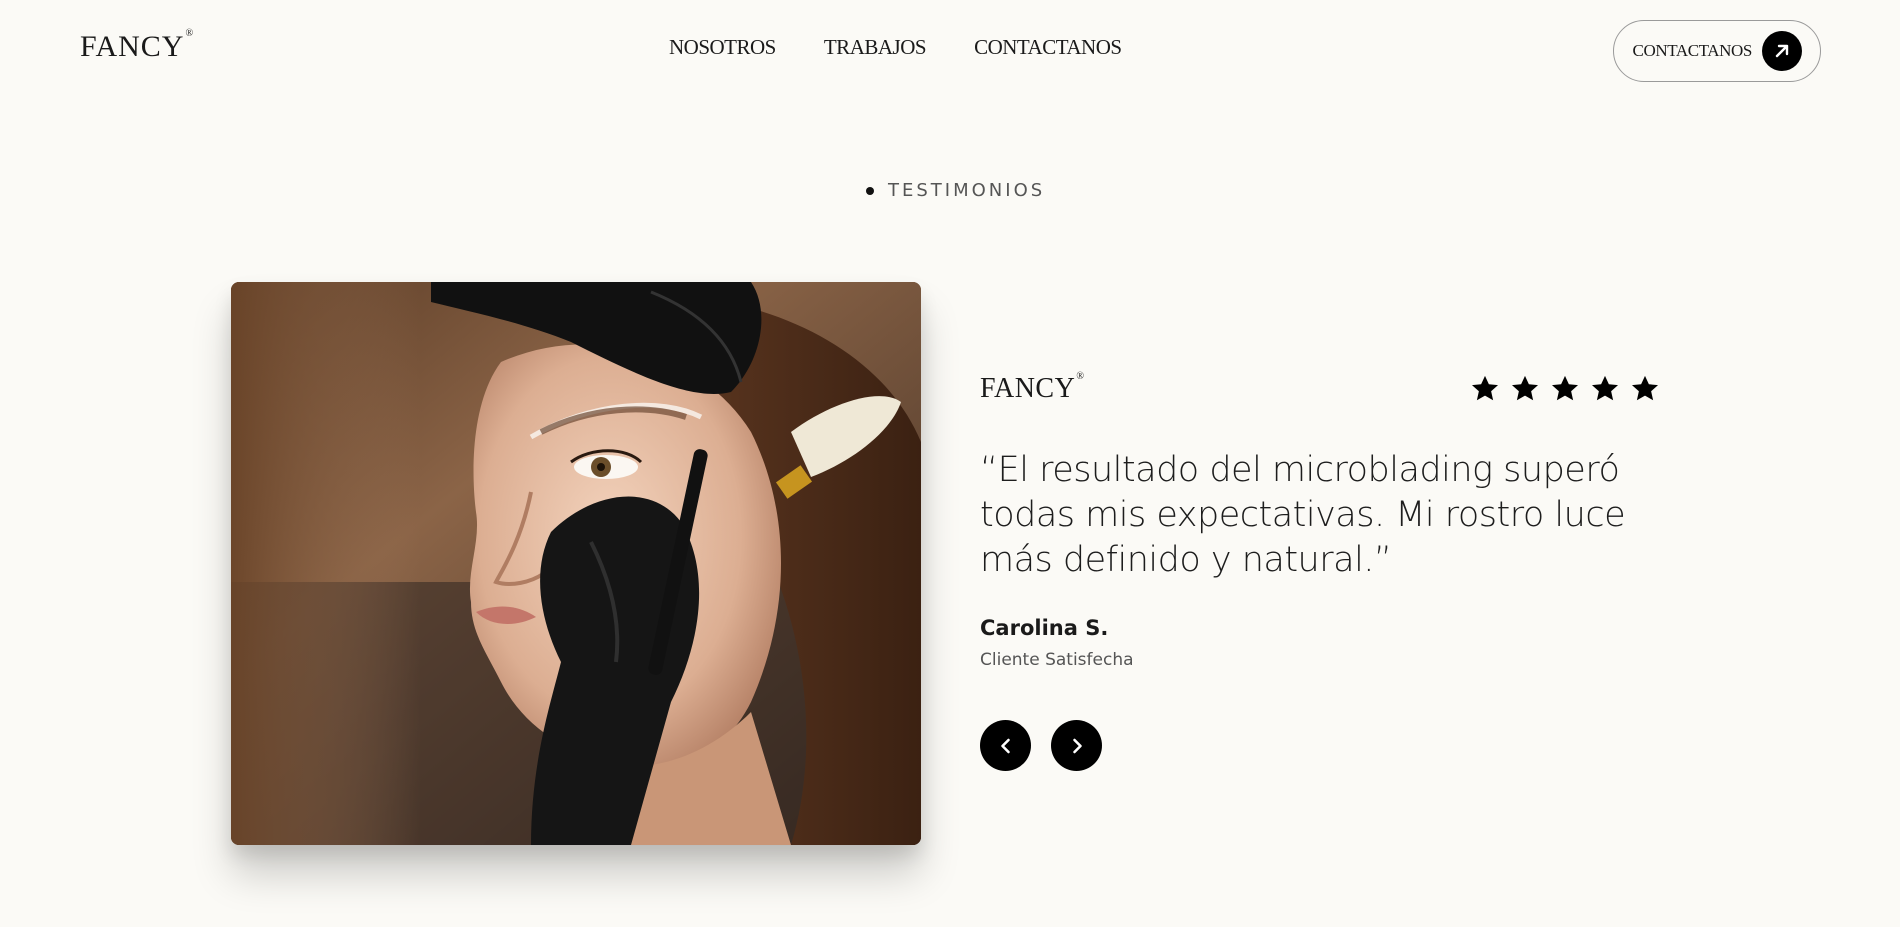 The width and height of the screenshot is (1900, 927). Describe the element at coordinates (1044, 628) in the screenshot. I see `testimonial-author: Carolina S.` at that location.